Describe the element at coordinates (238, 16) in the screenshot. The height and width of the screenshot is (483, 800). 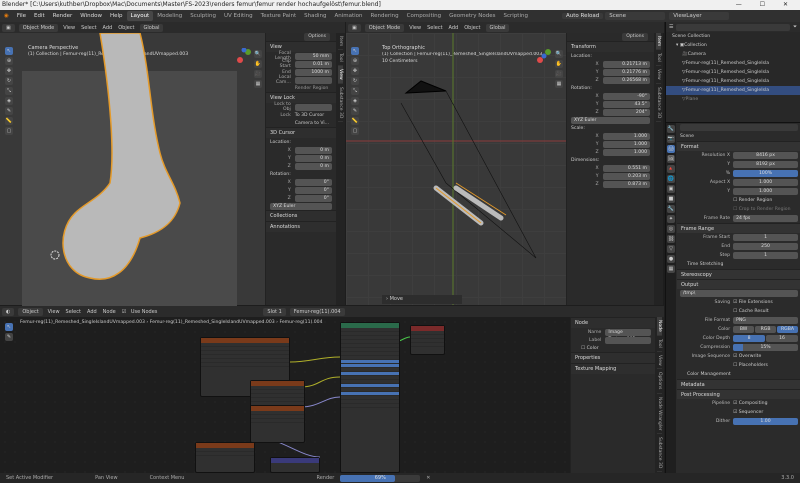
I see `workspace-tab-uv-editing: UV Editing` at that location.